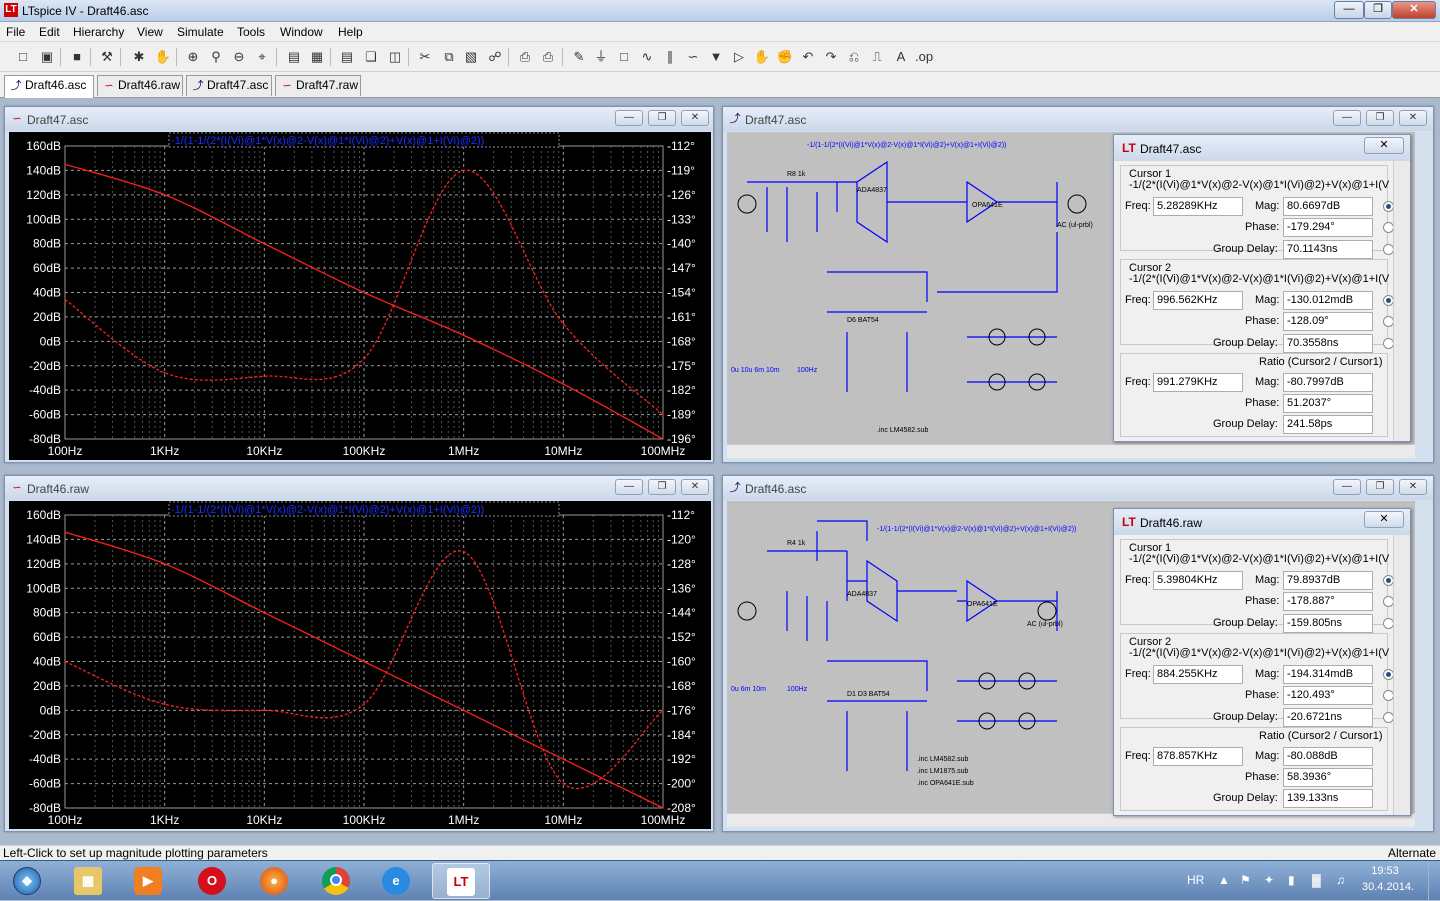 The width and height of the screenshot is (1440, 901). Describe the element at coordinates (877, 57) in the screenshot. I see `mirror-icon: ⎍` at that location.